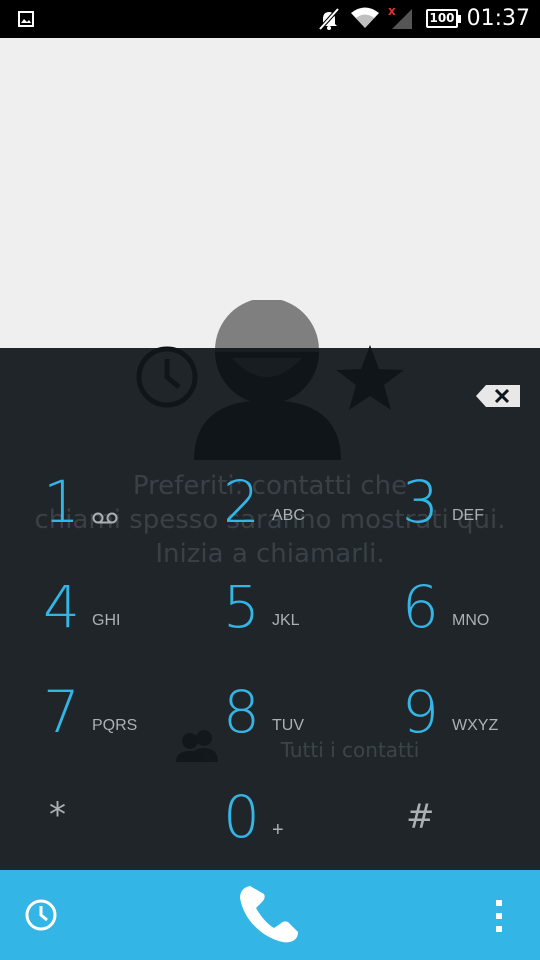 Image resolution: width=540 pixels, height=960 pixels. What do you see at coordinates (106, 620) in the screenshot?
I see `key-letters: GHI` at bounding box center [106, 620].